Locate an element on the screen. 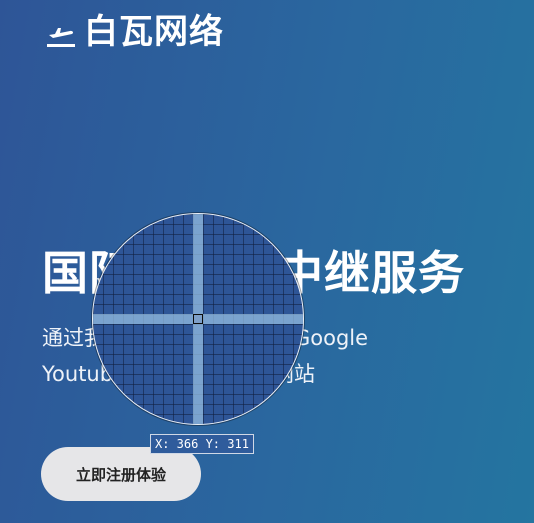 The image size is (534, 523). brand-name: 白瓦网络 is located at coordinates (154, 32).